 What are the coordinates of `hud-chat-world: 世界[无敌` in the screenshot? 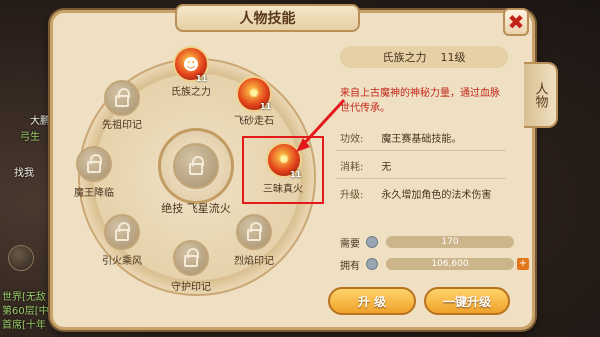 It's located at (24, 297).